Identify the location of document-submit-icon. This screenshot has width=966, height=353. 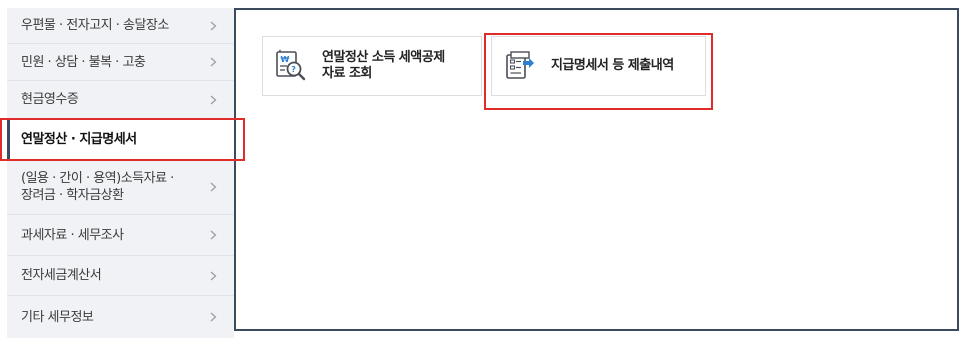
(520, 65).